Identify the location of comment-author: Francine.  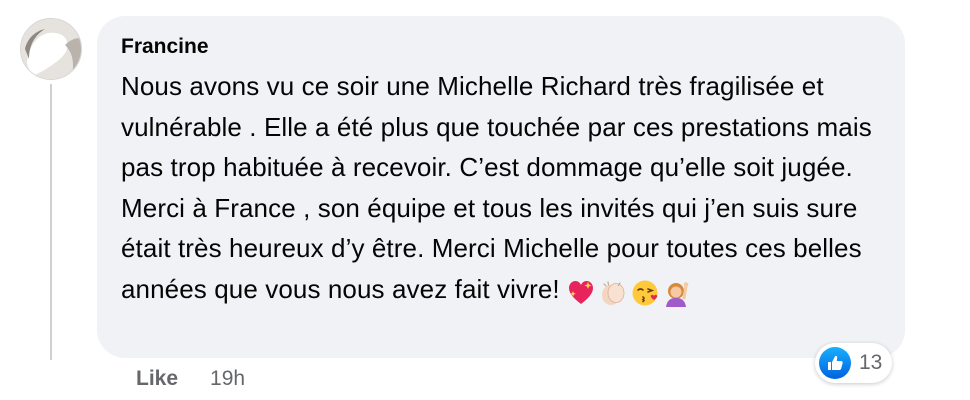
(501, 47).